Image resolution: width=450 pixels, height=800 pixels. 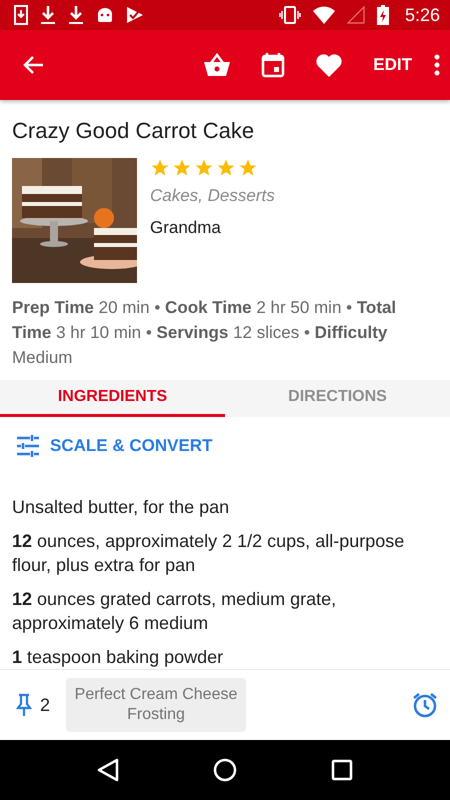 I want to click on timer-button, so click(x=425, y=705).